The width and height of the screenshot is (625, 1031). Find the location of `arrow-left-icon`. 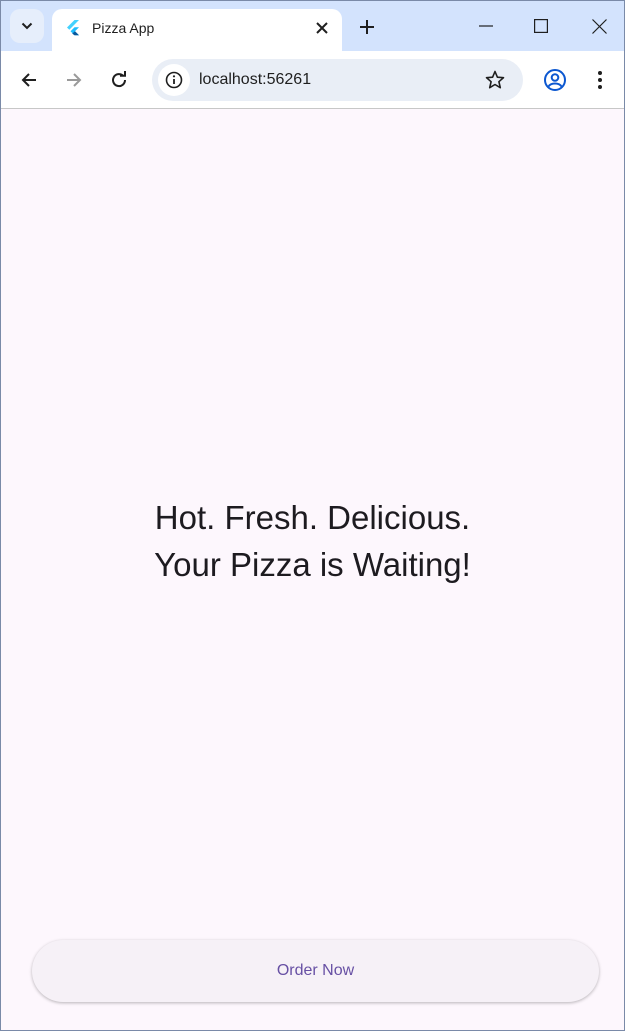

arrow-left-icon is located at coordinates (28, 80).